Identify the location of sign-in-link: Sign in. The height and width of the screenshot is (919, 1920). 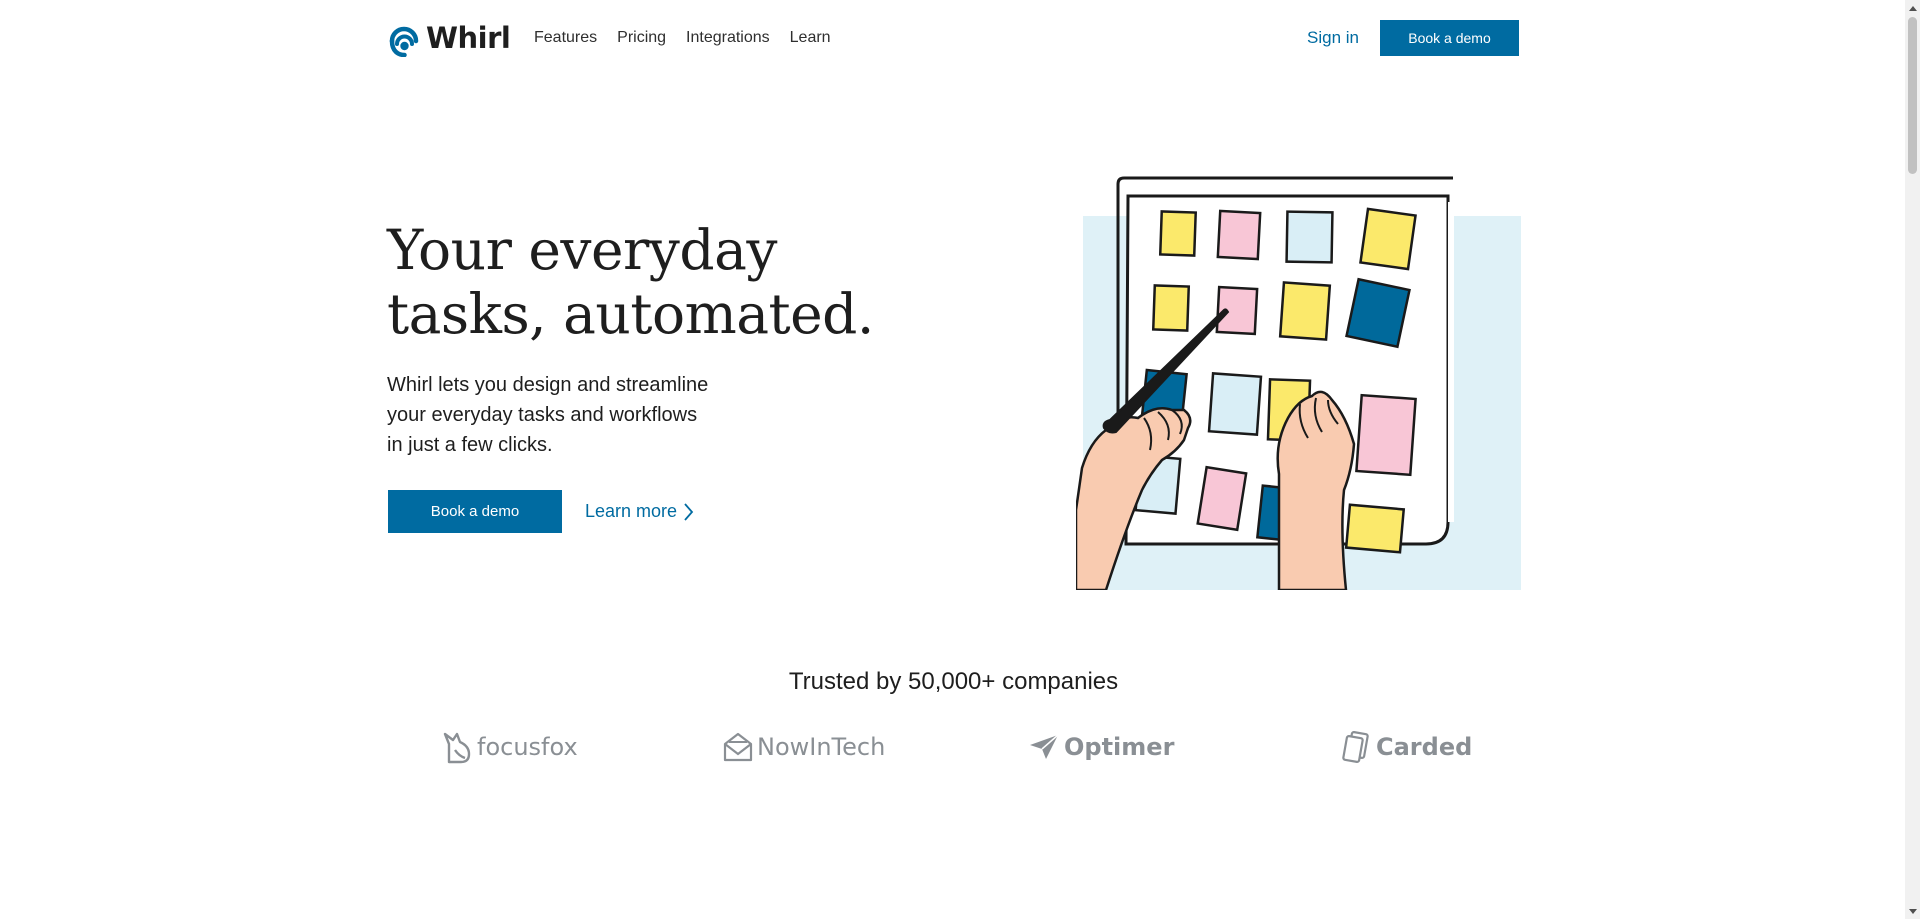
(1333, 38).